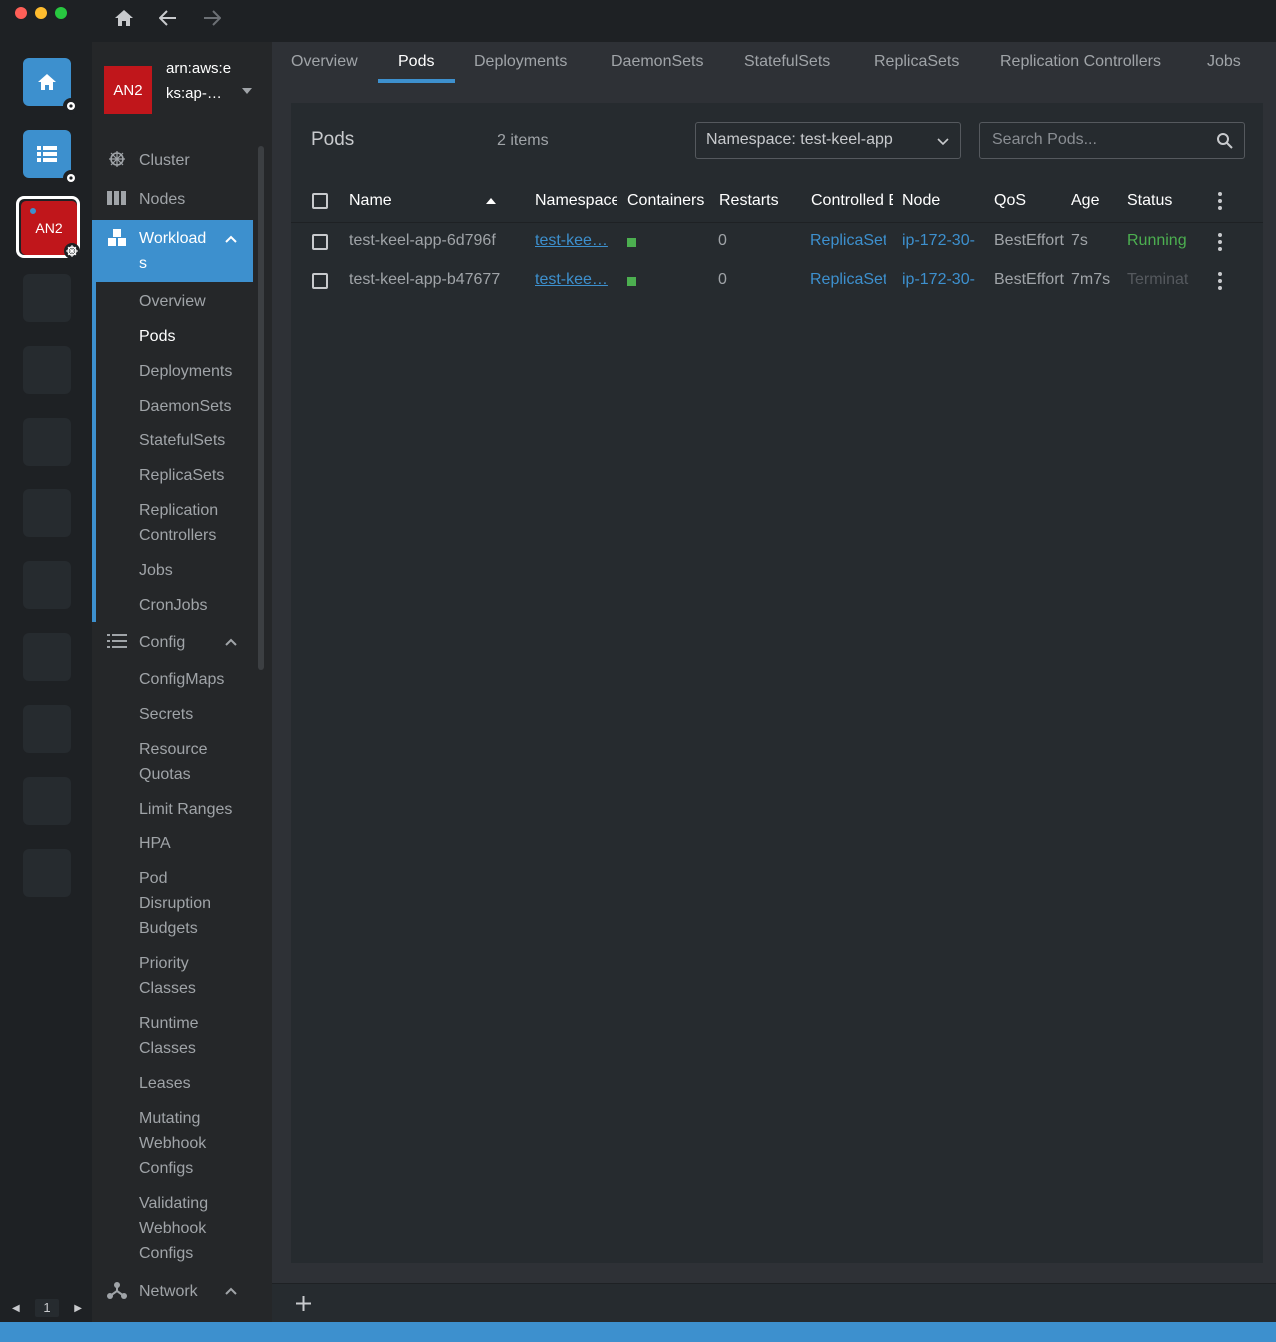 This screenshot has width=1276, height=1342. What do you see at coordinates (117, 198) in the screenshot?
I see `nodes-icon` at bounding box center [117, 198].